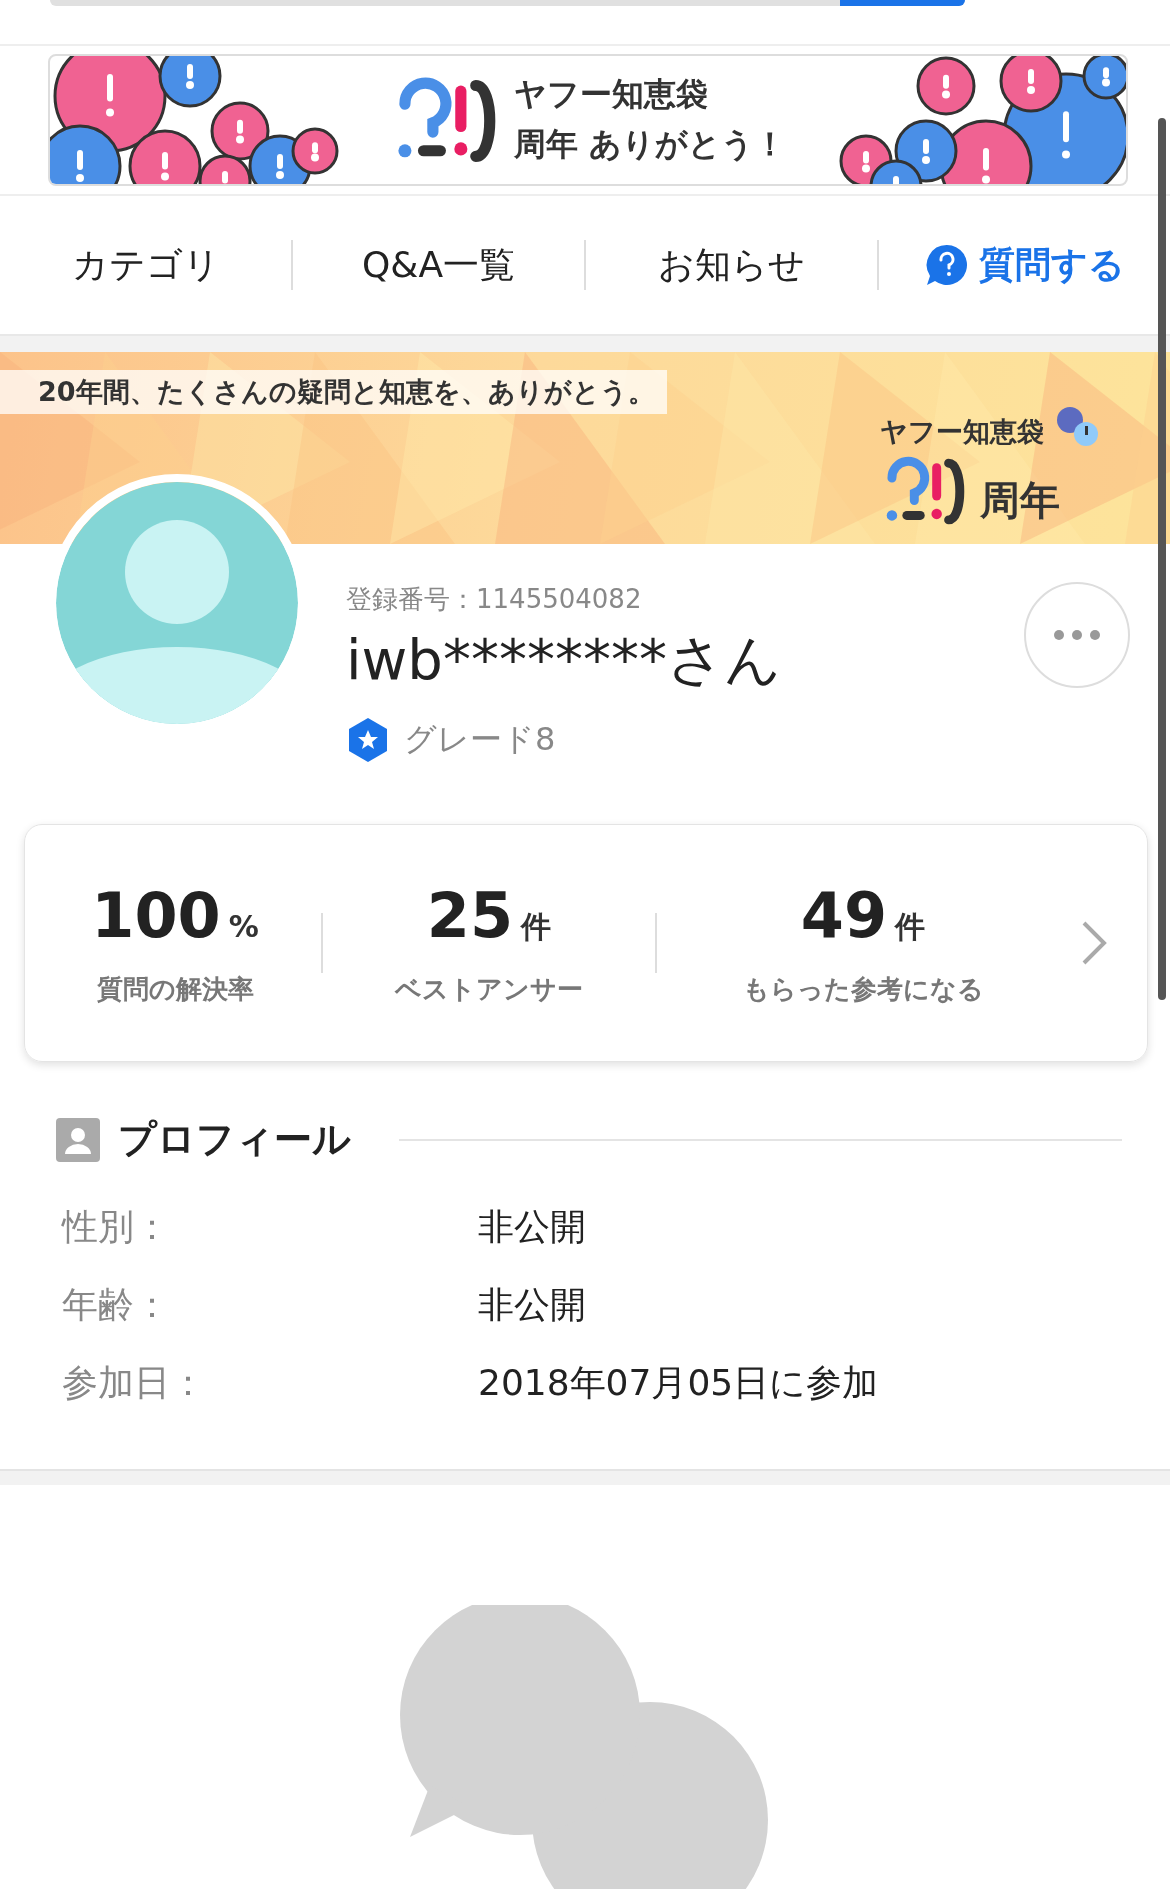 The width and height of the screenshot is (1170, 1889). What do you see at coordinates (564, 660) in the screenshot?
I see `user-name: iwb********さん` at bounding box center [564, 660].